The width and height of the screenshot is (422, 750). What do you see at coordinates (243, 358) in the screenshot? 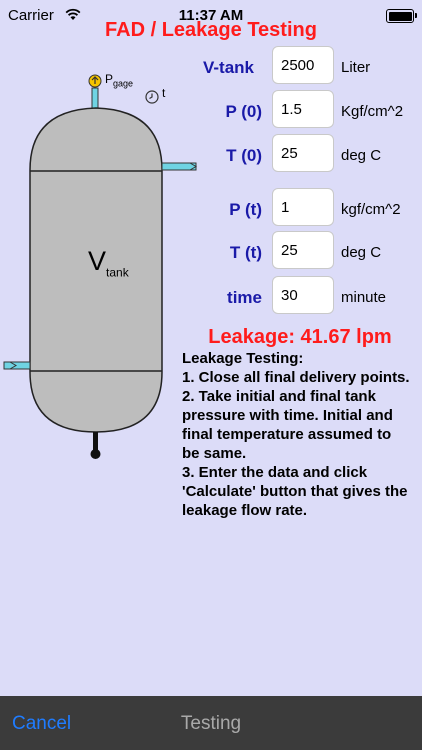
I see `instructions-heading: Leakage Testing:` at bounding box center [243, 358].